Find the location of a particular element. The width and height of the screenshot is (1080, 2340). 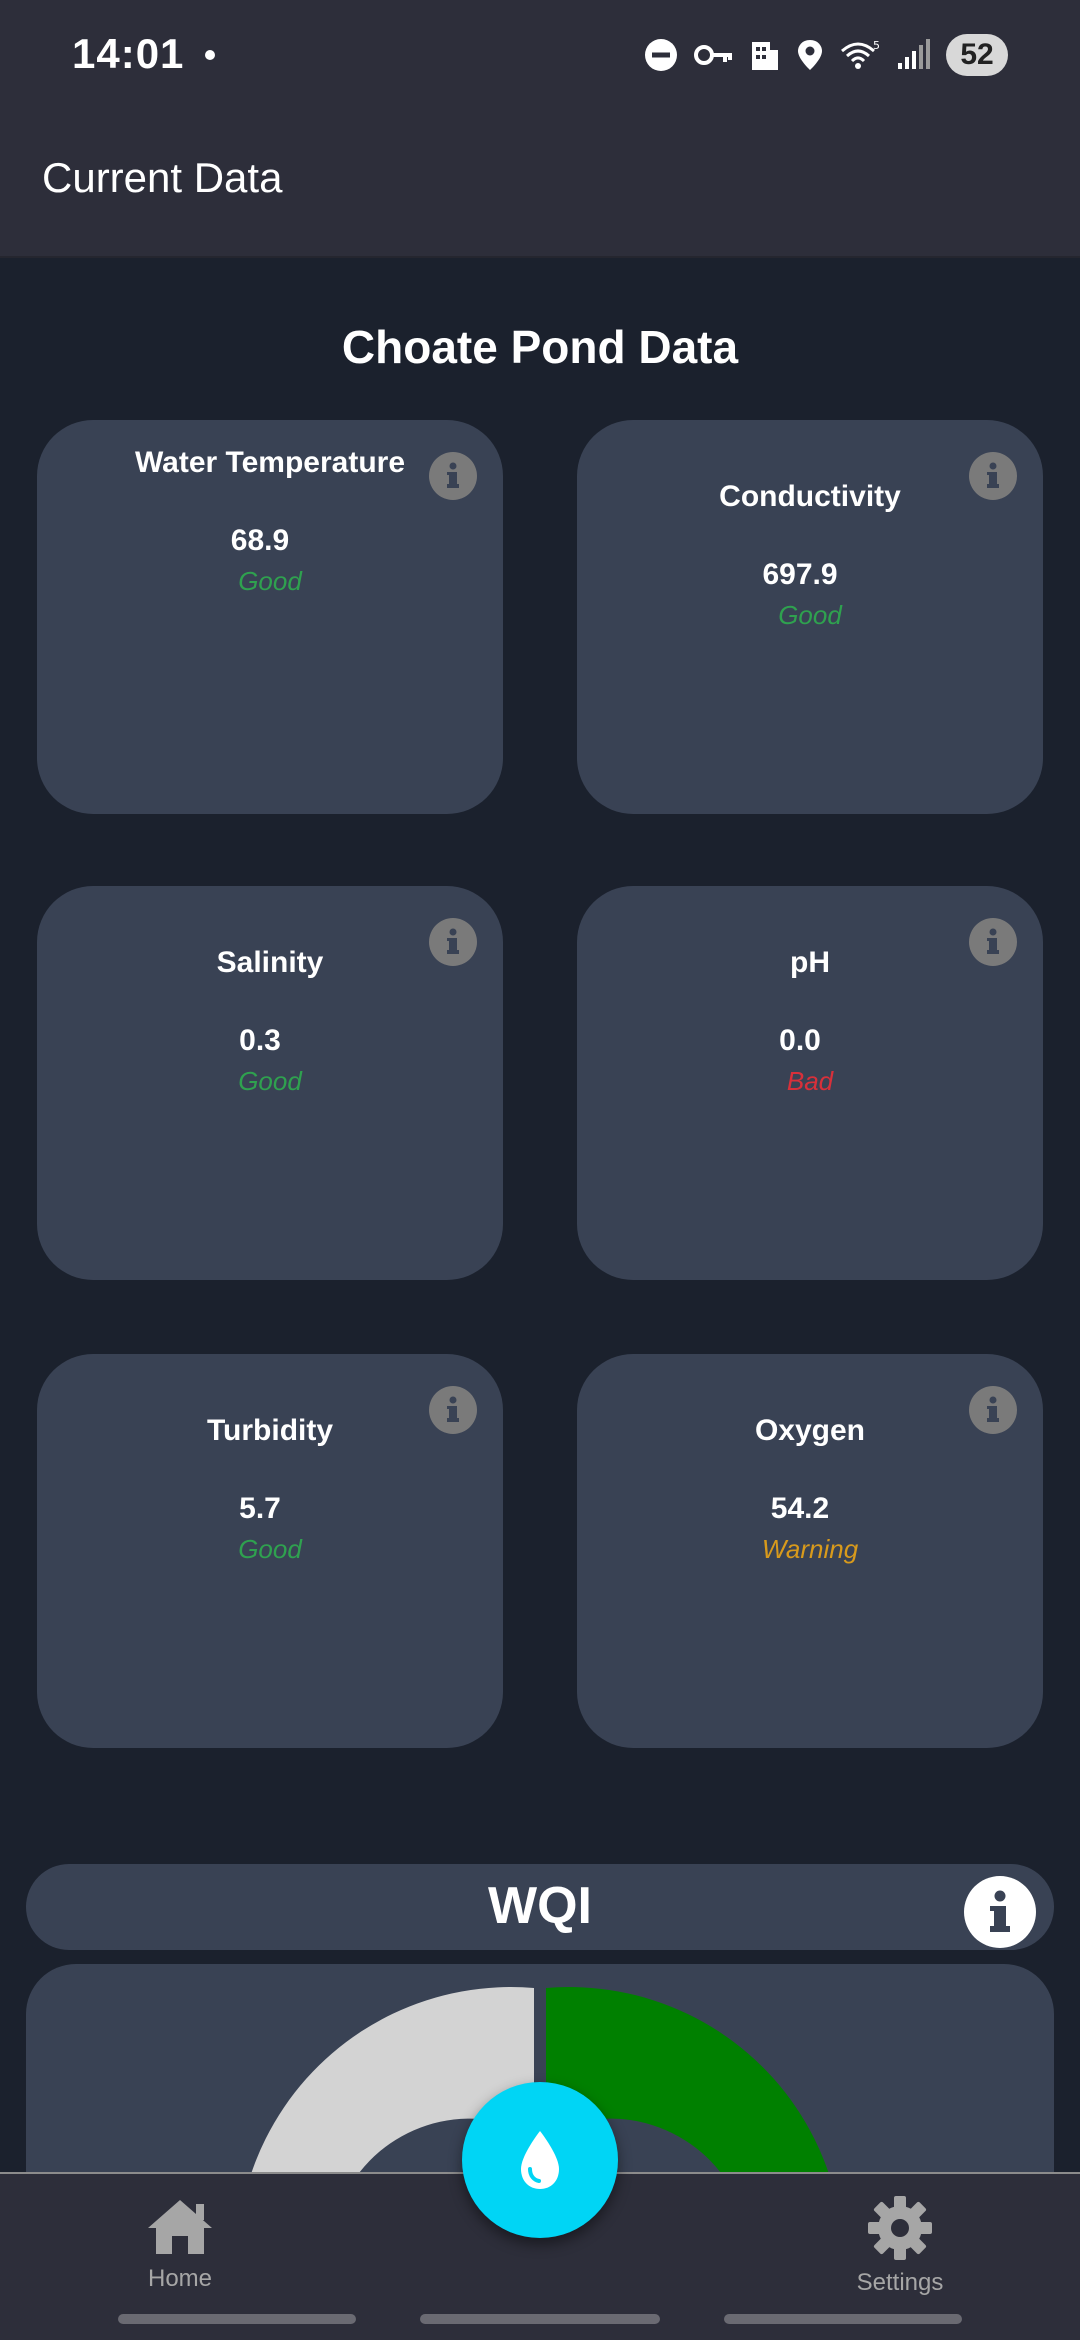

card-water-temperature: Water Temperature 68.9 Good is located at coordinates (270, 617).